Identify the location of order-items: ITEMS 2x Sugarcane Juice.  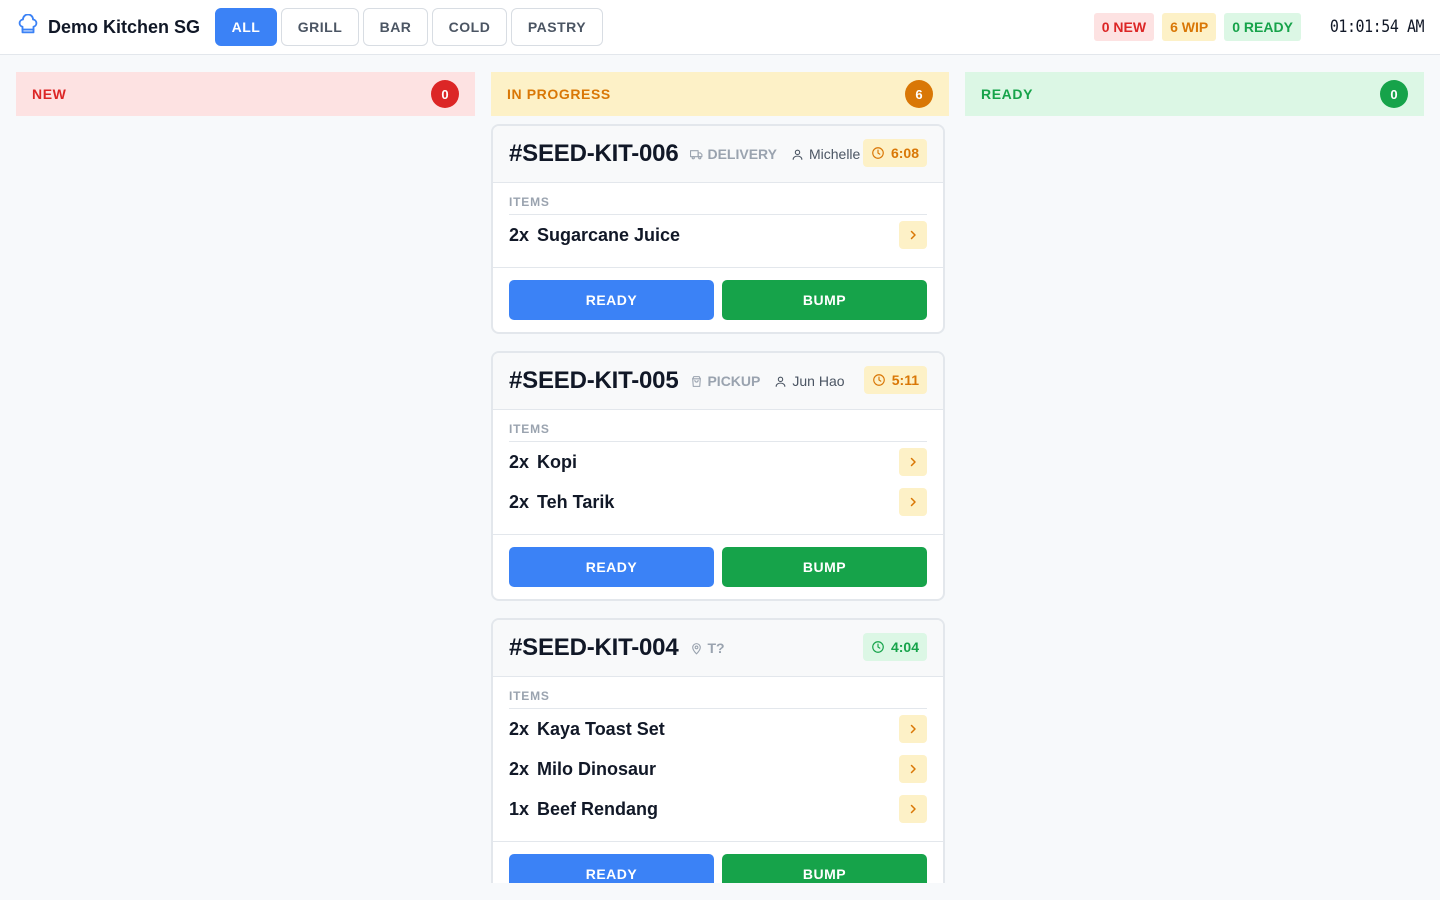
(718, 219).